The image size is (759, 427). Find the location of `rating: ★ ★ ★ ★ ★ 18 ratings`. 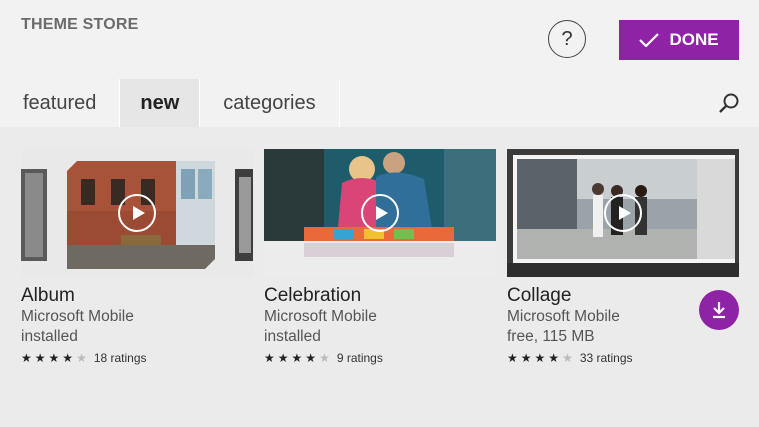

rating: ★ ★ ★ ★ ★ 18 ratings is located at coordinates (137, 358).